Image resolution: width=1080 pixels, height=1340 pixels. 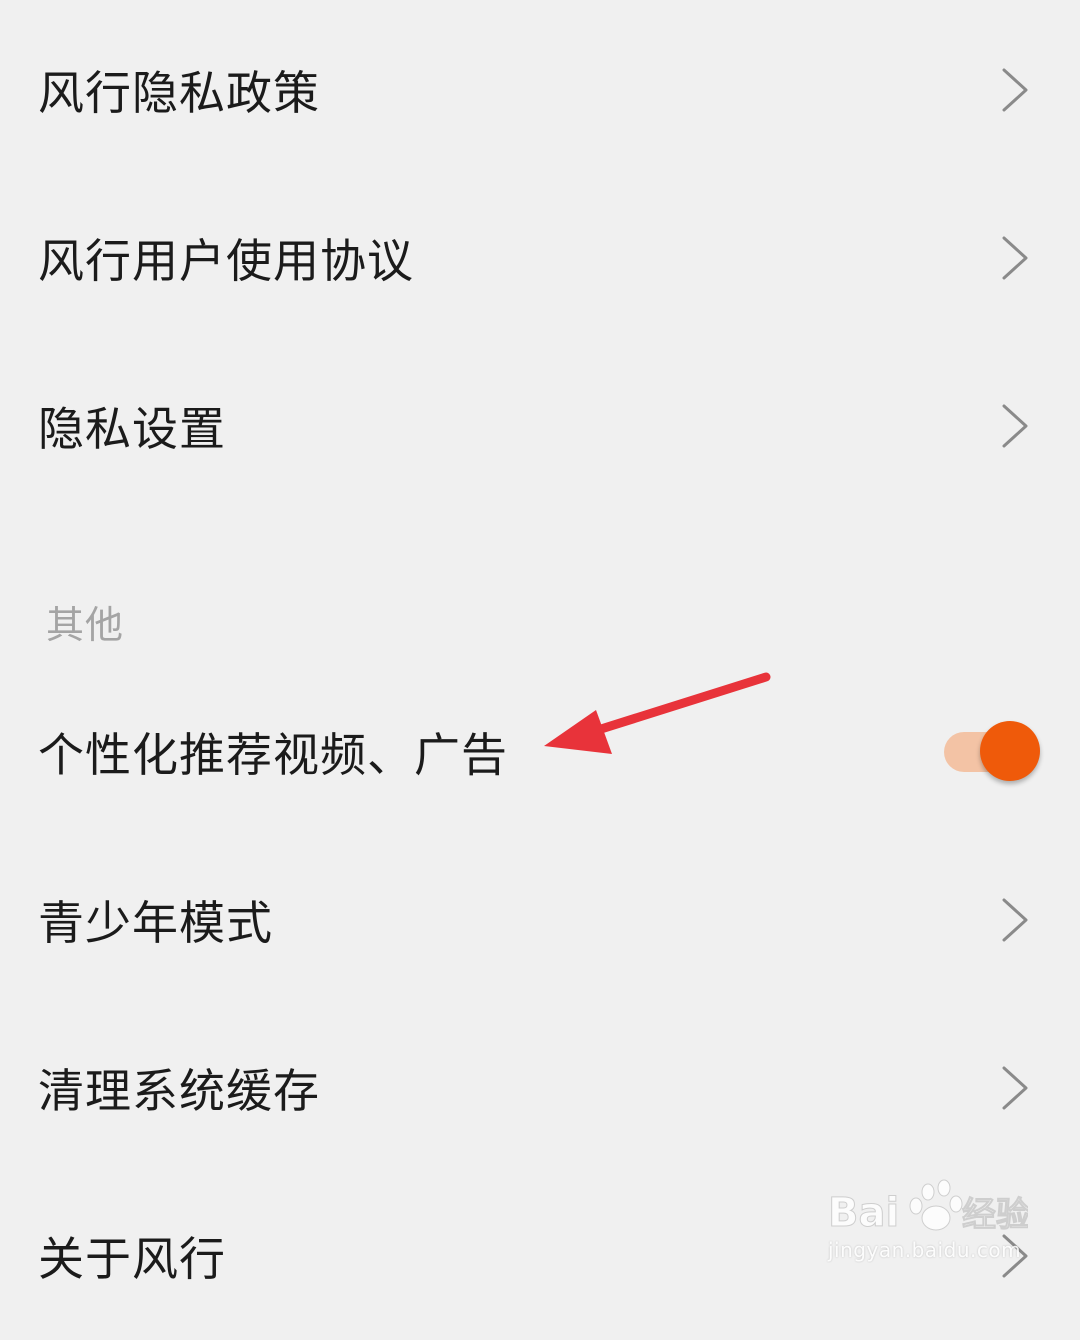 I want to click on personalized-recommendation-toggle, so click(x=992, y=752).